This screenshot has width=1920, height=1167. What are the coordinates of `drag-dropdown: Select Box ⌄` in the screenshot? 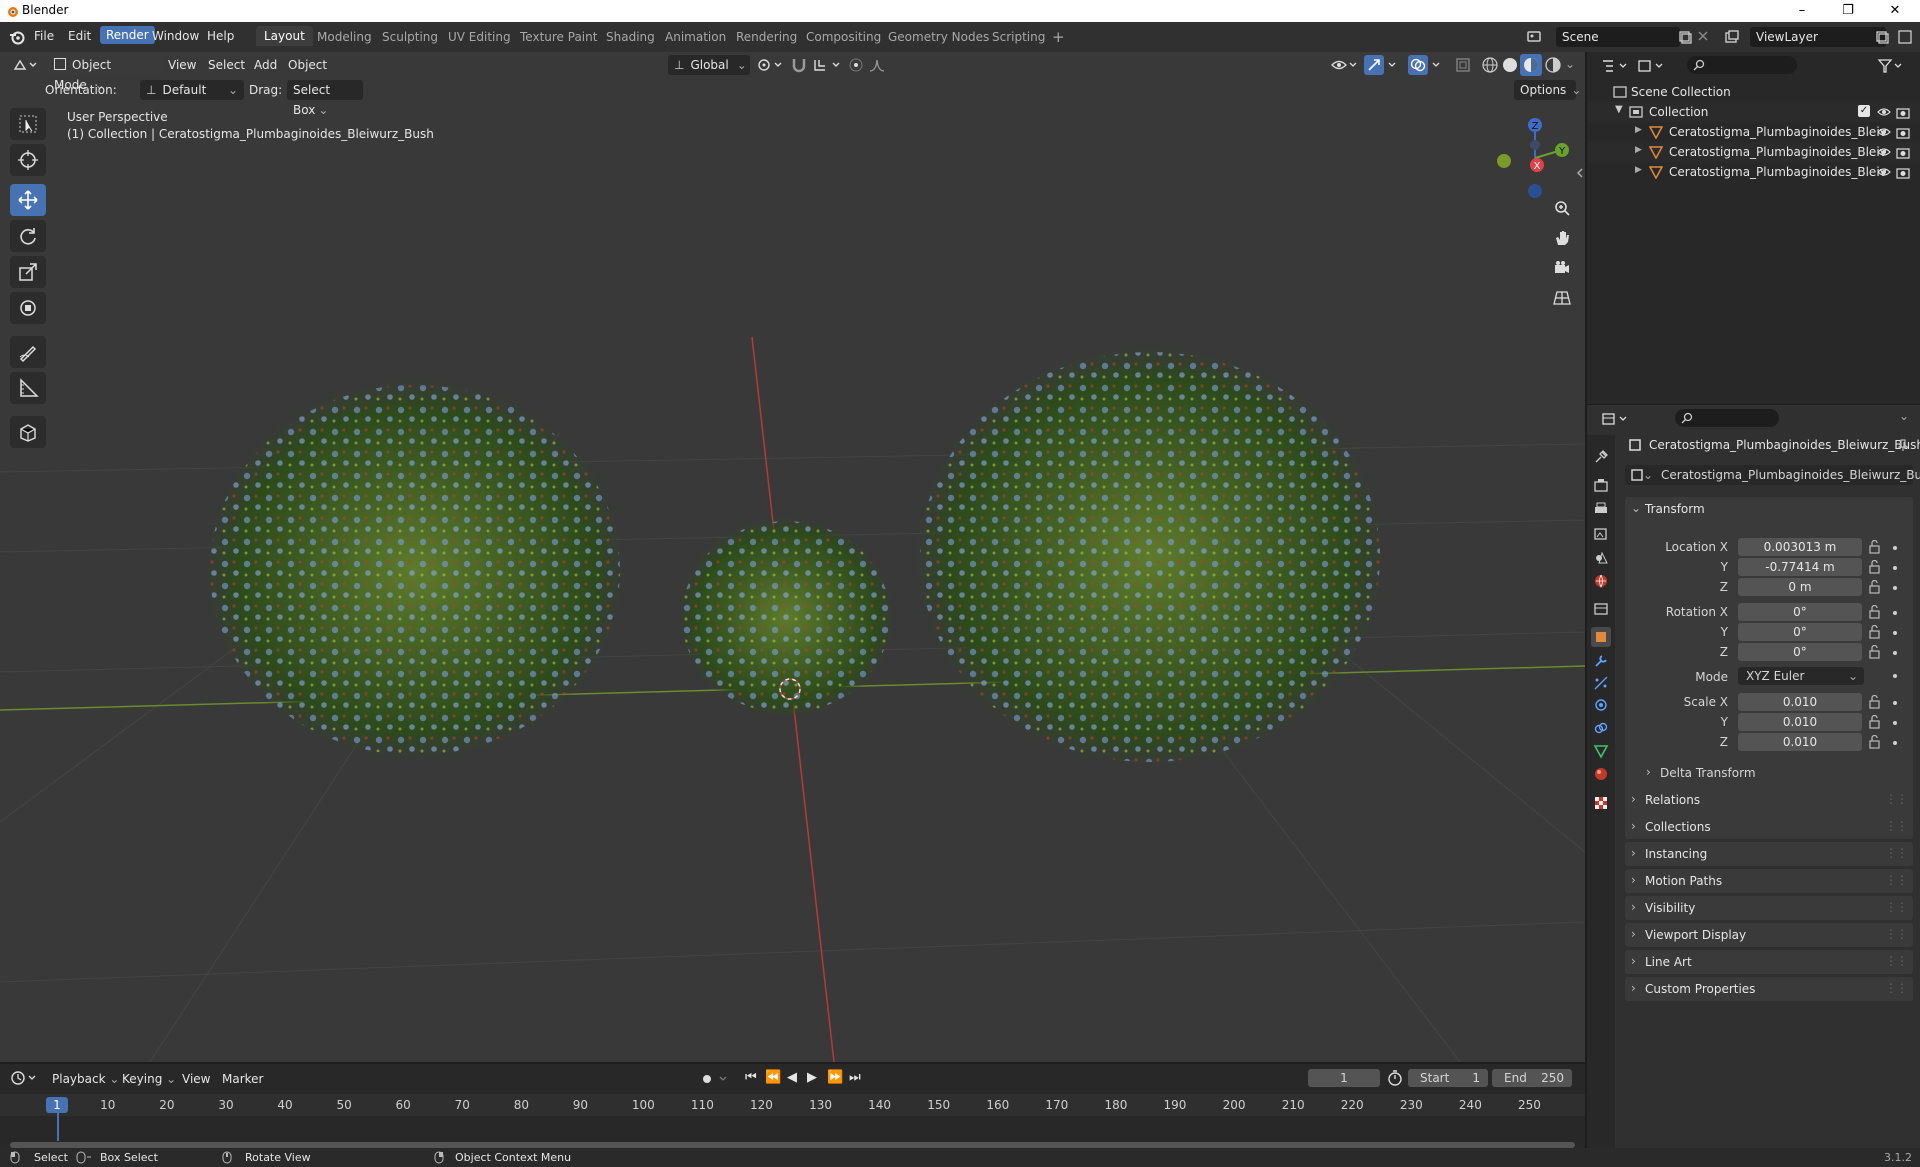 It's located at (325, 98).